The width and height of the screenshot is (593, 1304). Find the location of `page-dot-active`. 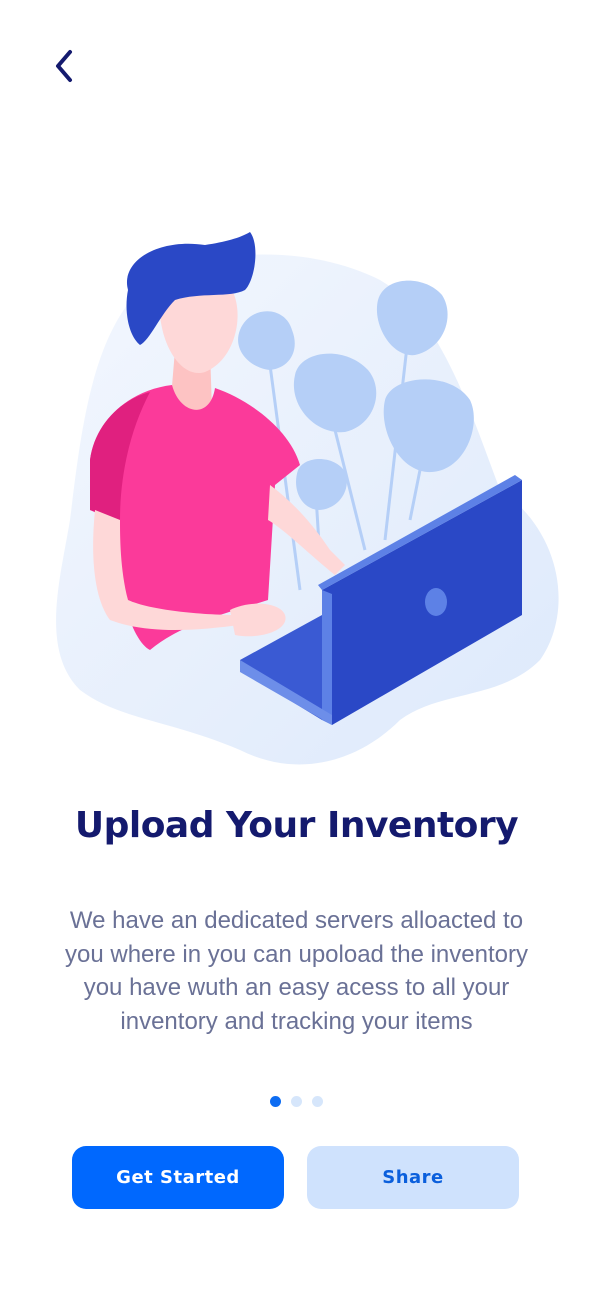

page-dot-active is located at coordinates (275, 1101).